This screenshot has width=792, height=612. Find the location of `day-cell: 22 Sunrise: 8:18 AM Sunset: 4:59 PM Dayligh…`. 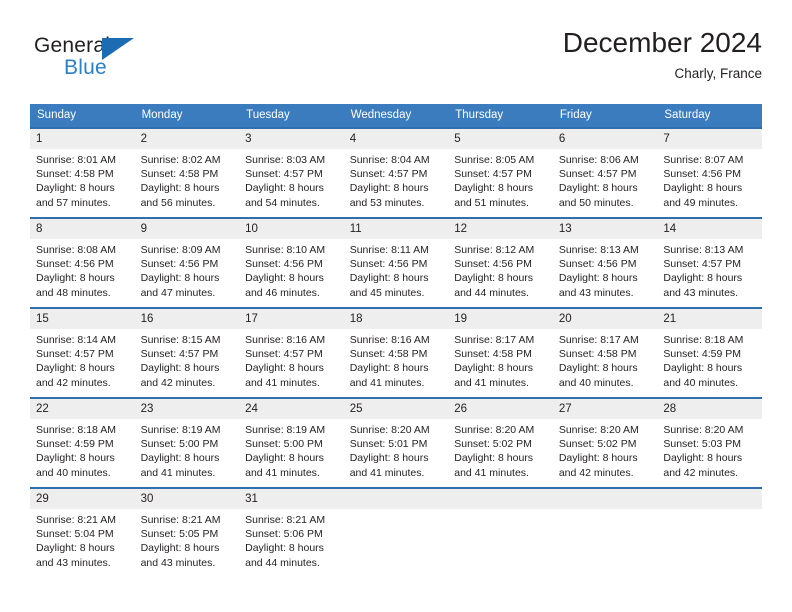

day-cell: 22 Sunrise: 8:18 AM Sunset: 4:59 PM Dayligh… is located at coordinates (82, 442).